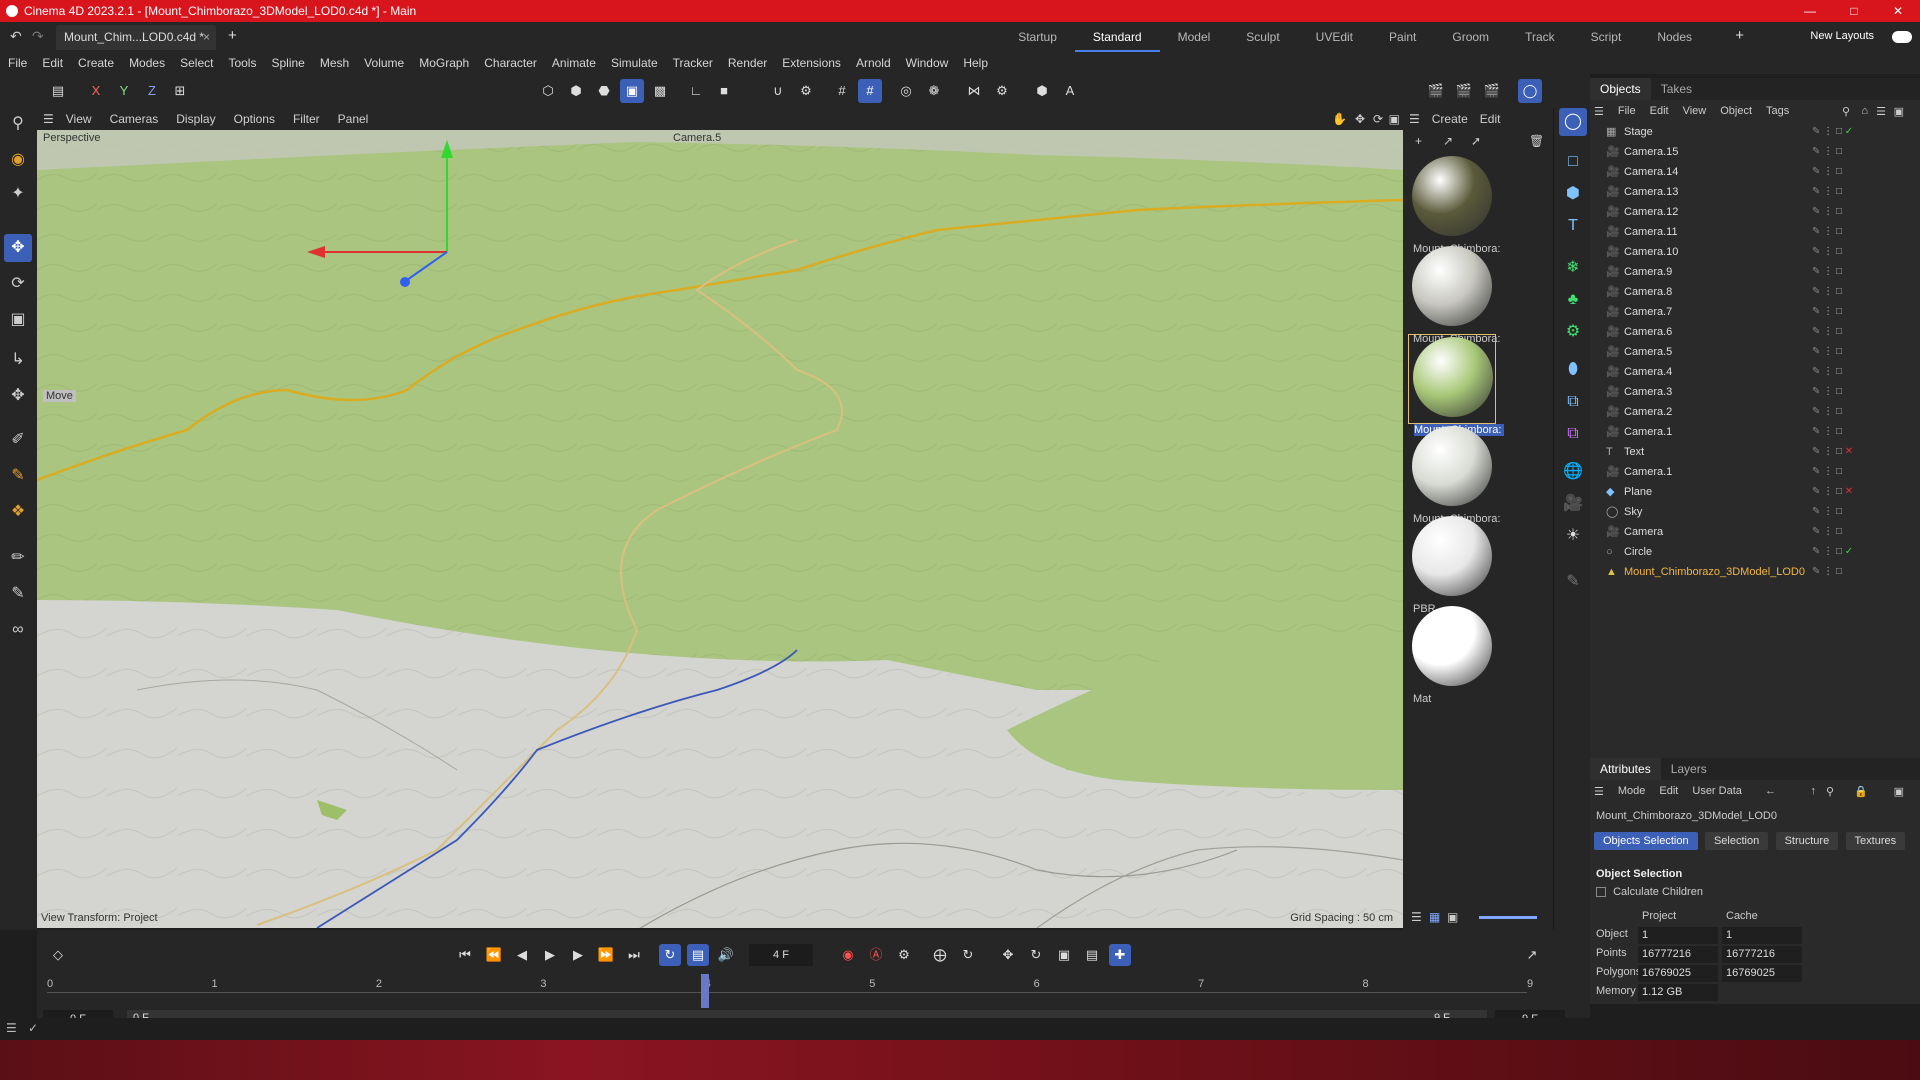 This screenshot has height=1080, width=1920. I want to click on texture-mode-icon: ■, so click(724, 91).